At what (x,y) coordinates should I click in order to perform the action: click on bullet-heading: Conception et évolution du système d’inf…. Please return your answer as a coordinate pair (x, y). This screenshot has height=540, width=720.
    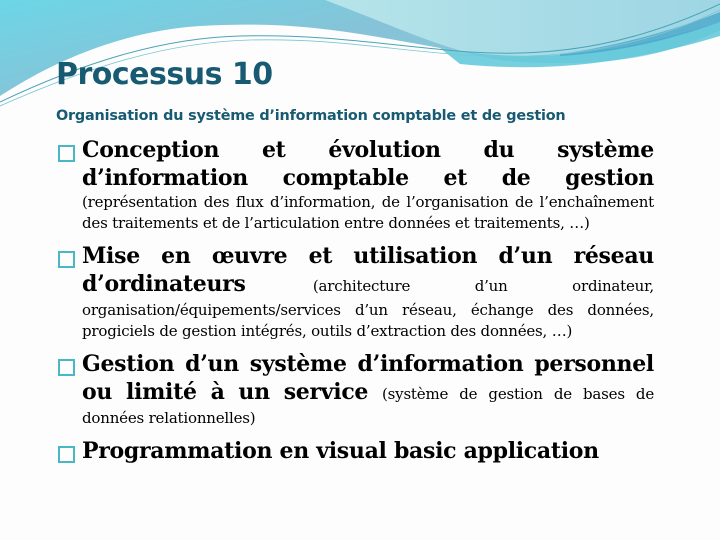
    Looking at the image, I should click on (368, 164).